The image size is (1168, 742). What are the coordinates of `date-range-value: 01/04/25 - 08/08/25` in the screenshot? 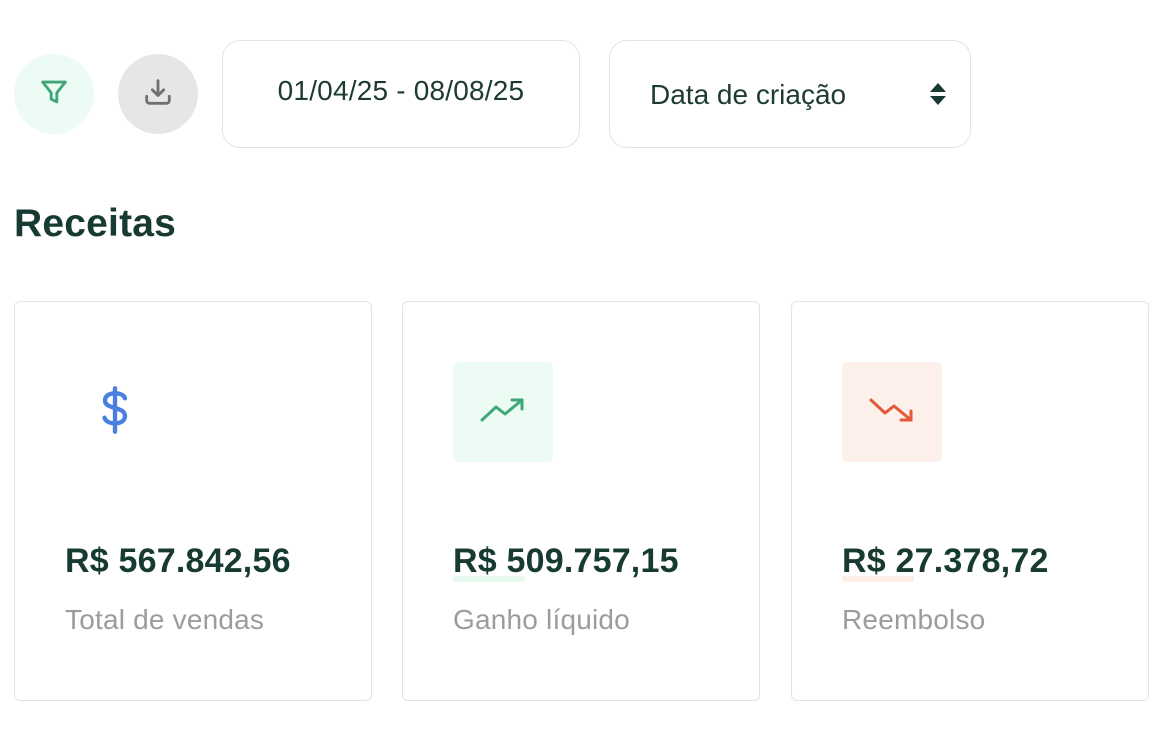 It's located at (401, 90).